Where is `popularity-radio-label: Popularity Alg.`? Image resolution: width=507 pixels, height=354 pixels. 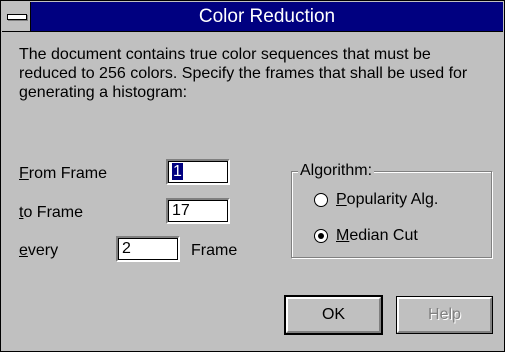
popularity-radio-label: Popularity Alg. is located at coordinates (387, 200).